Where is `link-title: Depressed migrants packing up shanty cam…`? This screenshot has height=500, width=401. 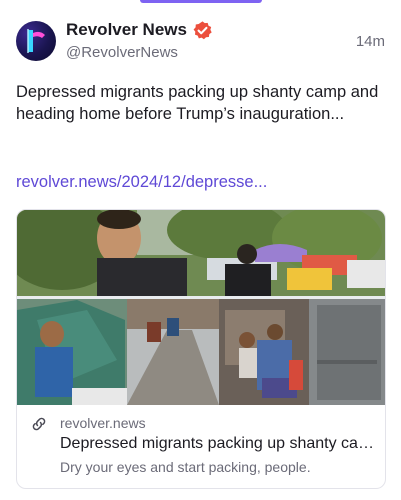 link-title: Depressed migrants packing up shanty cam… is located at coordinates (218, 443).